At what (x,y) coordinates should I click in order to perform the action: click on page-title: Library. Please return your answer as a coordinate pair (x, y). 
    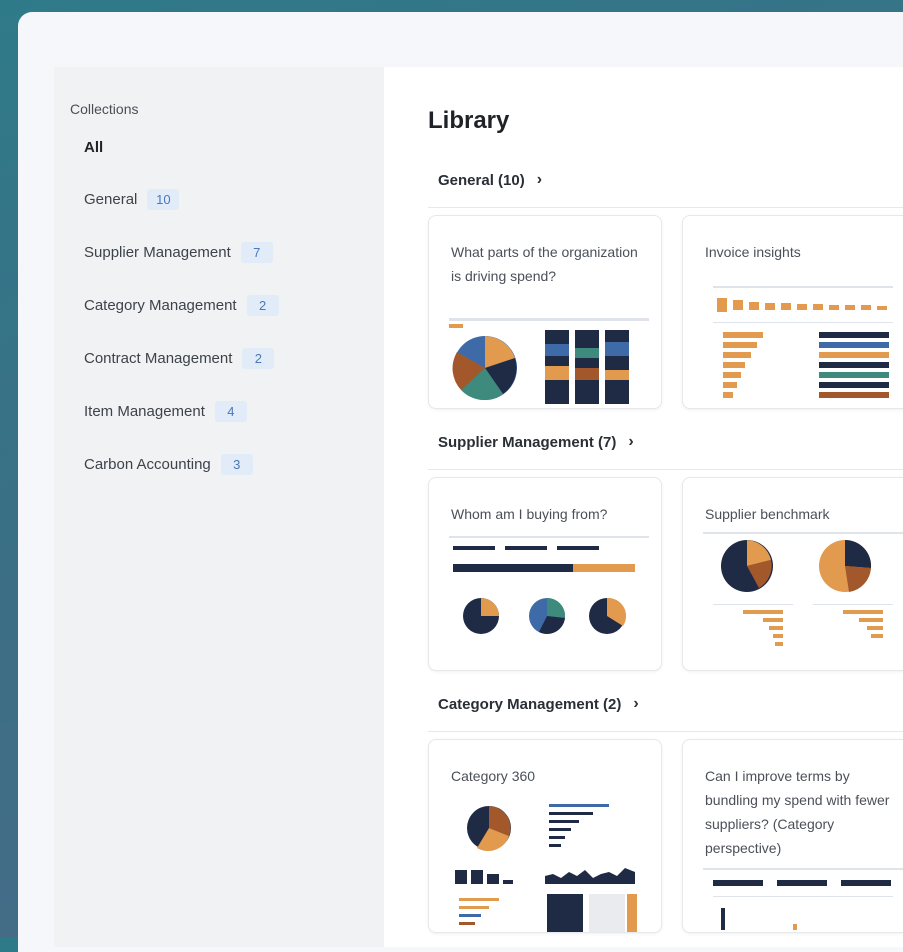
    Looking at the image, I should click on (469, 120).